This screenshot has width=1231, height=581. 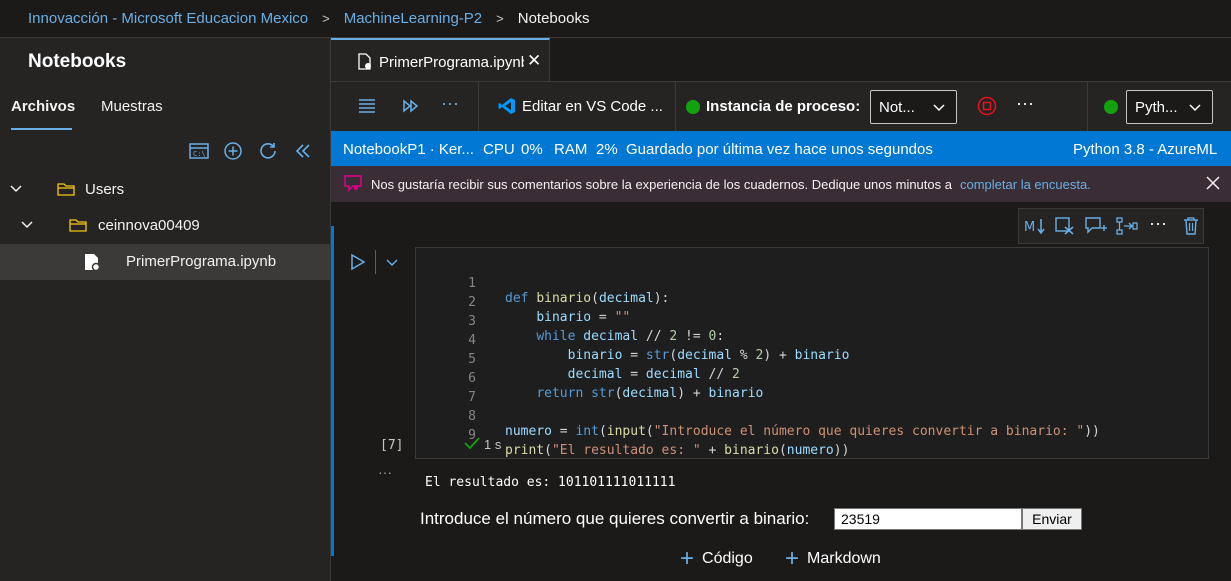 I want to click on breadcrumb-current: Notebooks, so click(x=553, y=18).